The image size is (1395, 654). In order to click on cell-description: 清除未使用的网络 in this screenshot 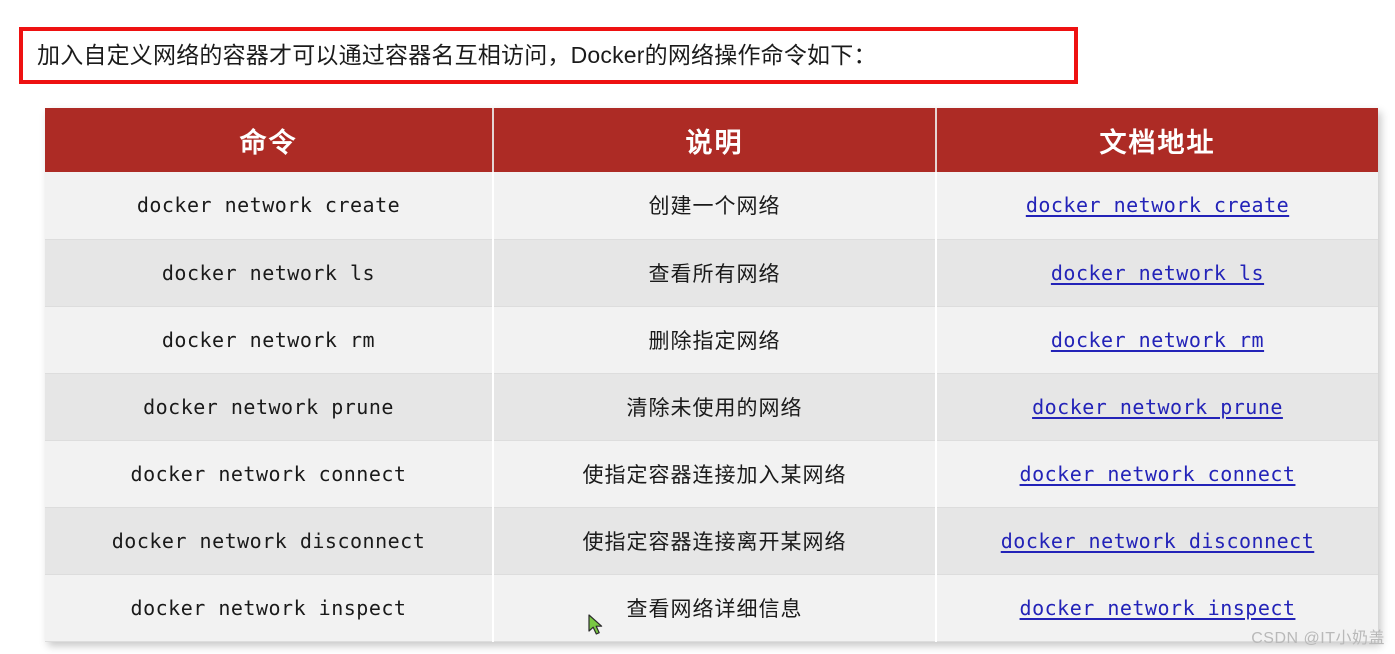, I will do `click(715, 407)`.